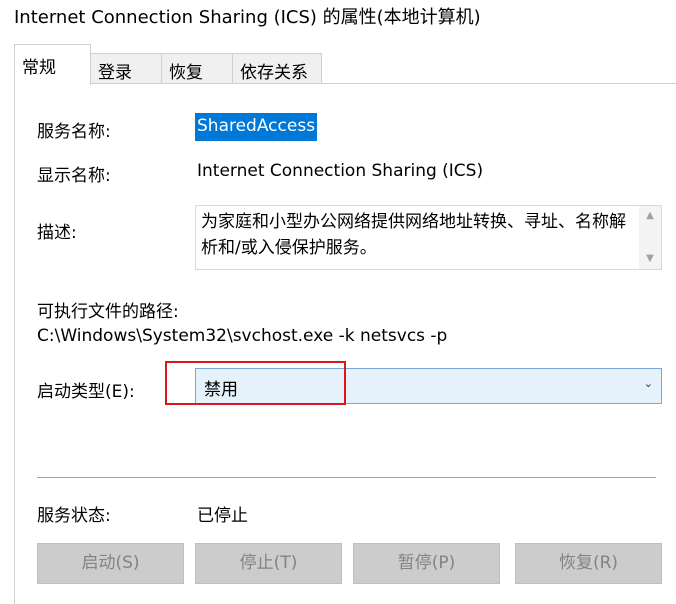  I want to click on service-status-value: 已停止, so click(222, 516).